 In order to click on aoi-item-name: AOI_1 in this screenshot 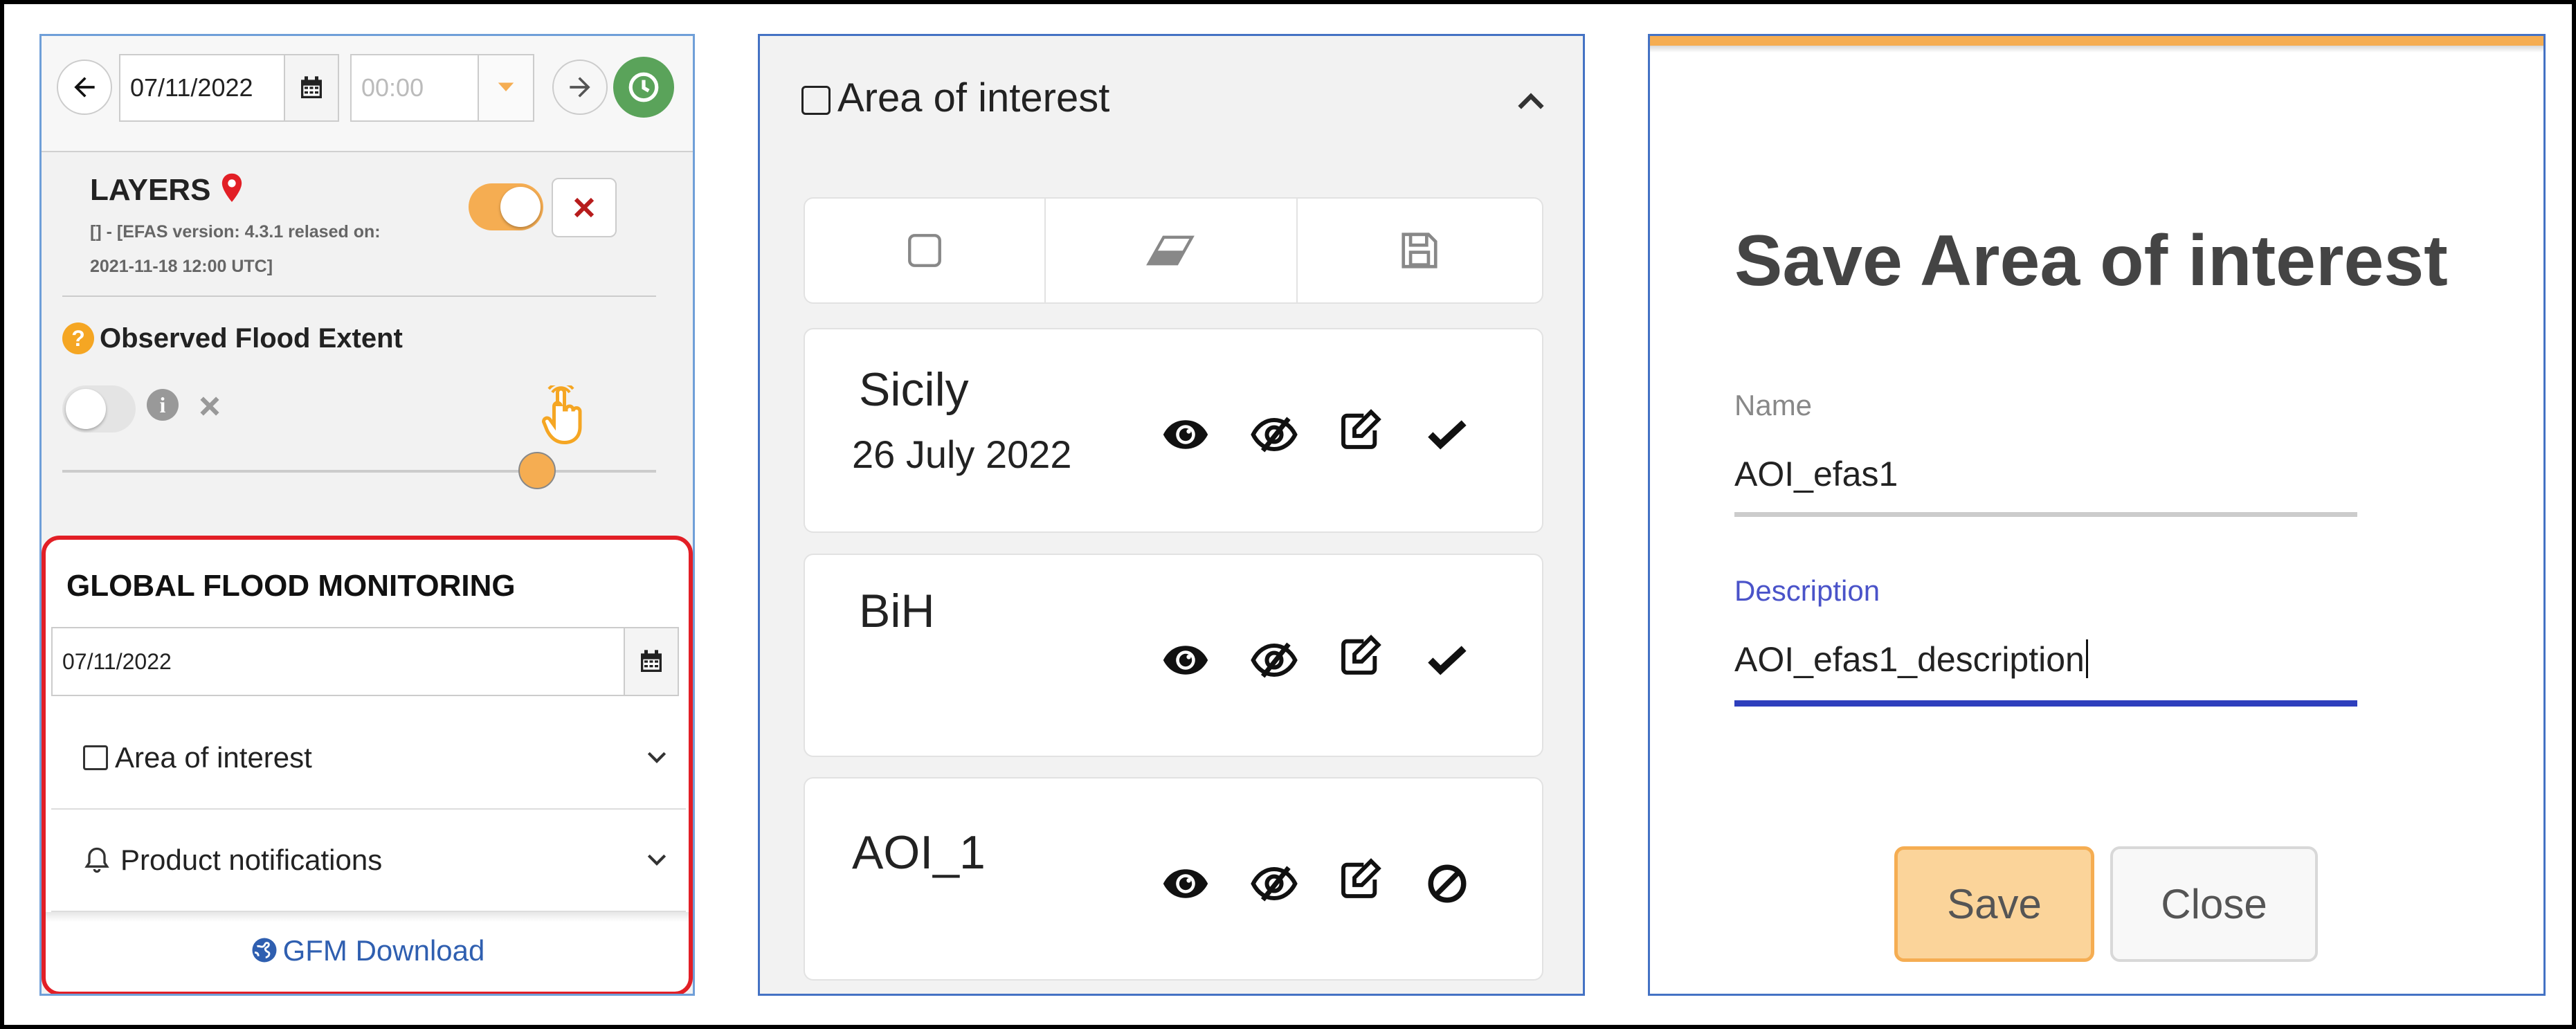, I will do `click(919, 852)`.